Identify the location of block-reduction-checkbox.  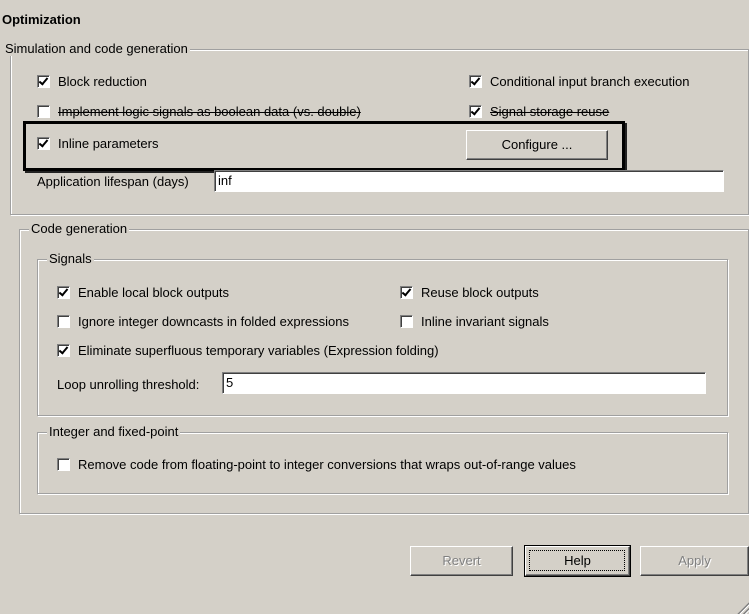
(43, 81).